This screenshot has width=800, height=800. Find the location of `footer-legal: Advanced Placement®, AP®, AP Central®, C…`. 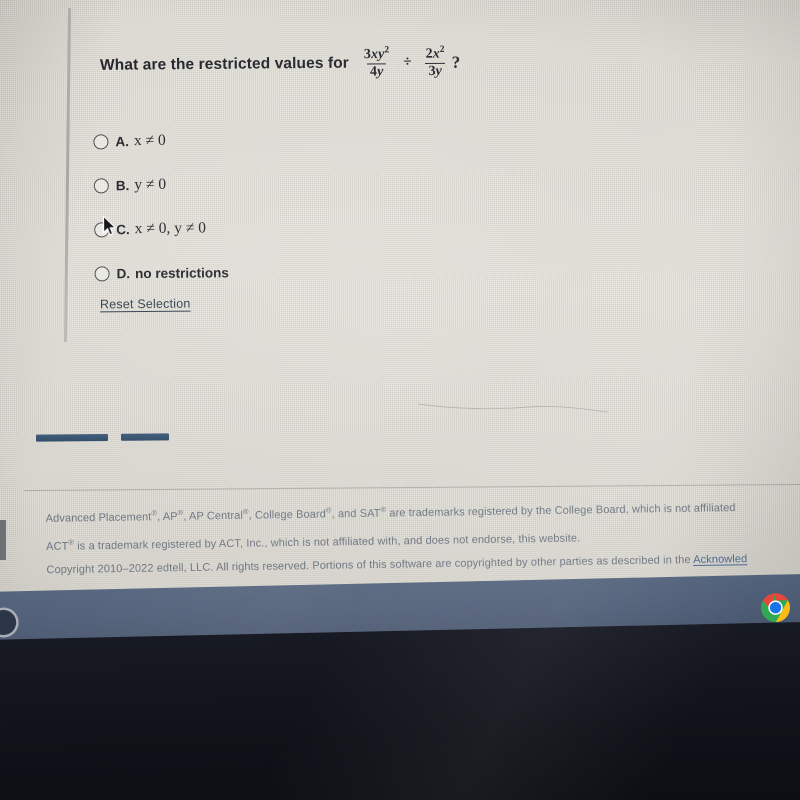

footer-legal: Advanced Placement®, AP®, AP Central®, C… is located at coordinates (422, 537).